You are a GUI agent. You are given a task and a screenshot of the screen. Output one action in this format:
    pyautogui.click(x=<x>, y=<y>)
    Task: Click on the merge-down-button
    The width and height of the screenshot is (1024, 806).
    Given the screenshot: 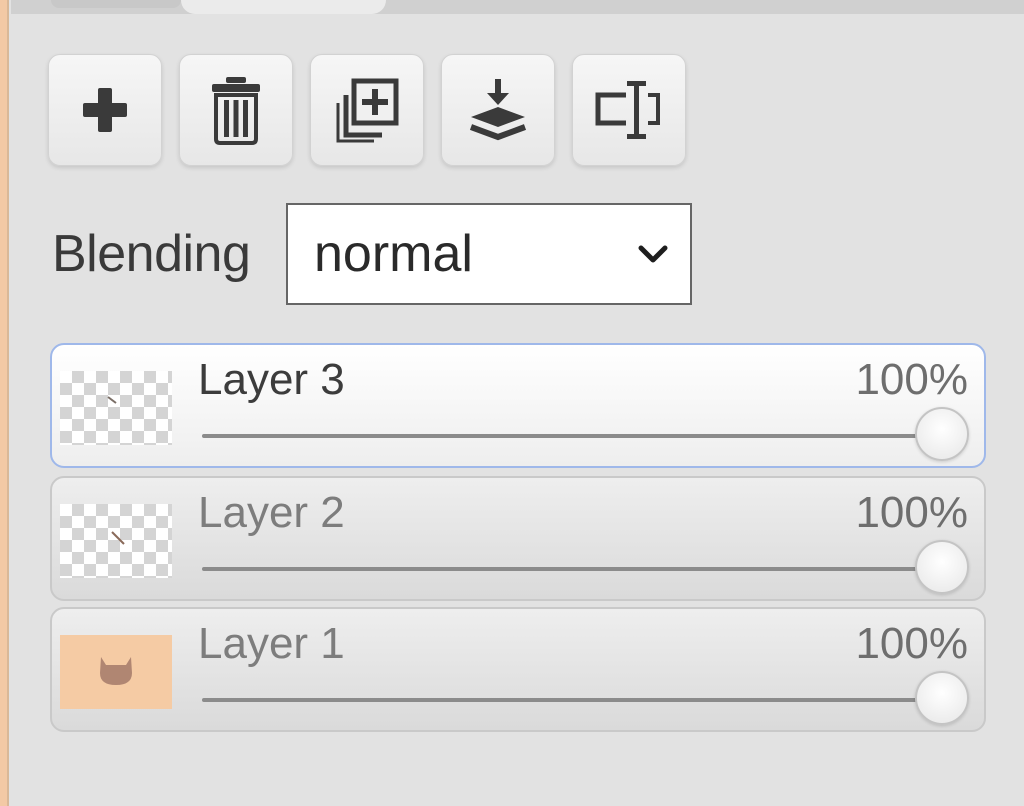 What is the action you would take?
    pyautogui.click(x=498, y=110)
    